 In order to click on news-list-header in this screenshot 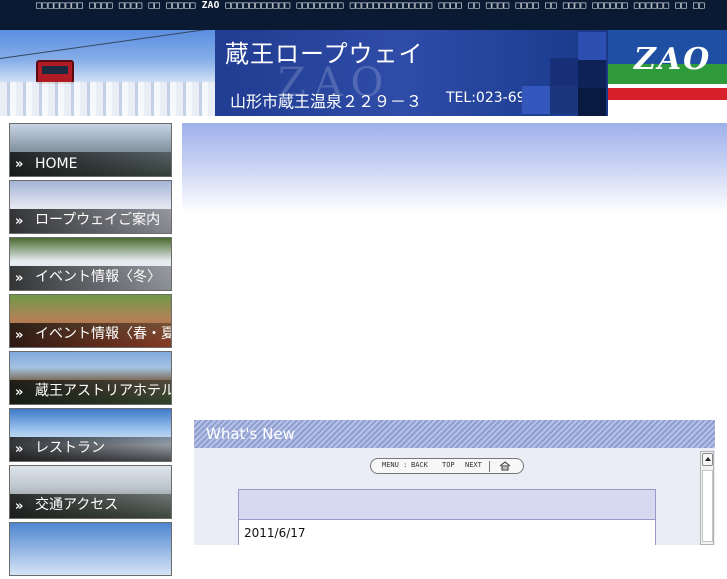, I will do `click(447, 505)`.